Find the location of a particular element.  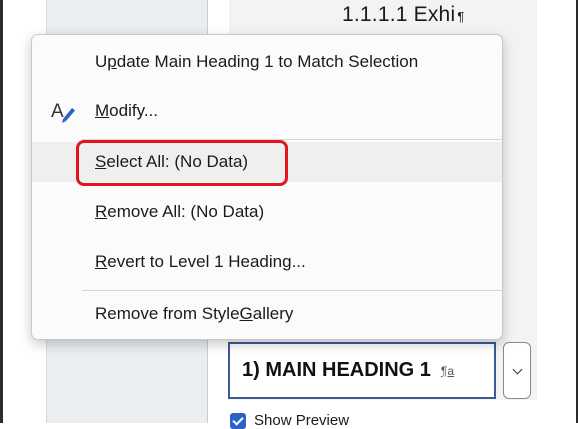

chevron-down-icon is located at coordinates (517, 369).